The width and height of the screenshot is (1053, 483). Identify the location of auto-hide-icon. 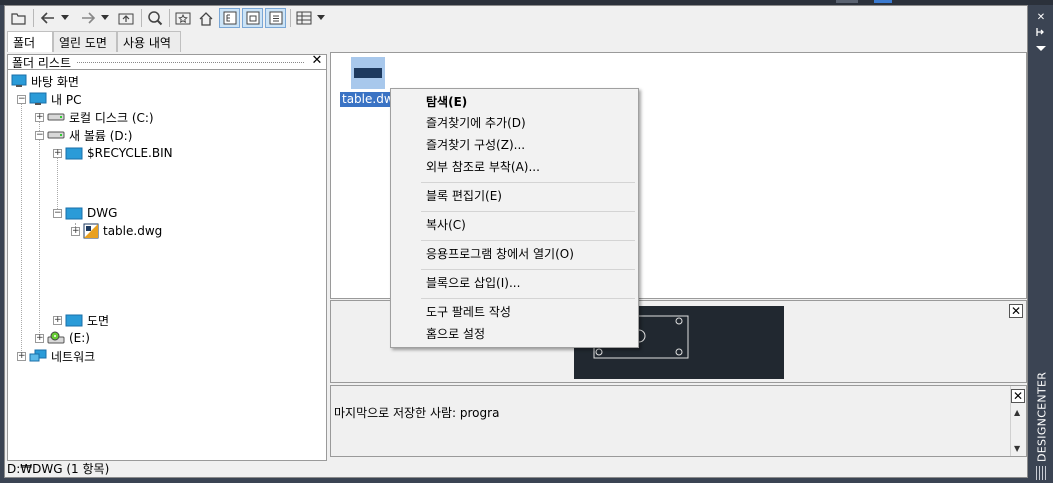
(1041, 32).